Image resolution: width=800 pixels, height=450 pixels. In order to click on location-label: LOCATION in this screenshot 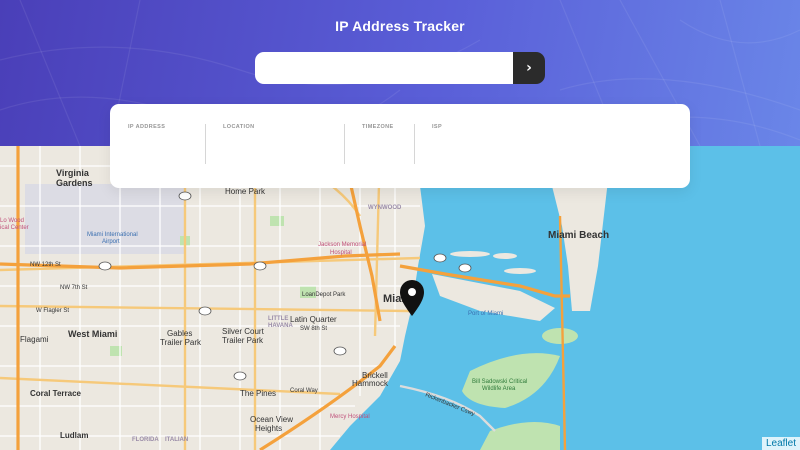, I will do `click(239, 127)`.